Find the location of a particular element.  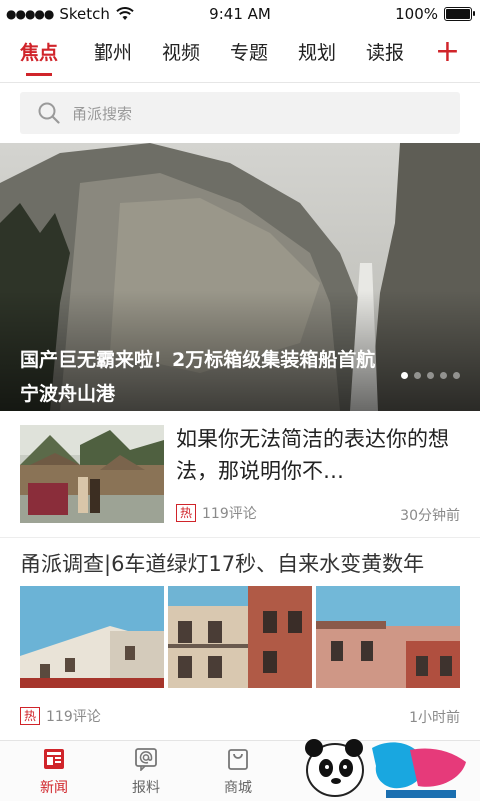

news-image-strip is located at coordinates (240, 637).